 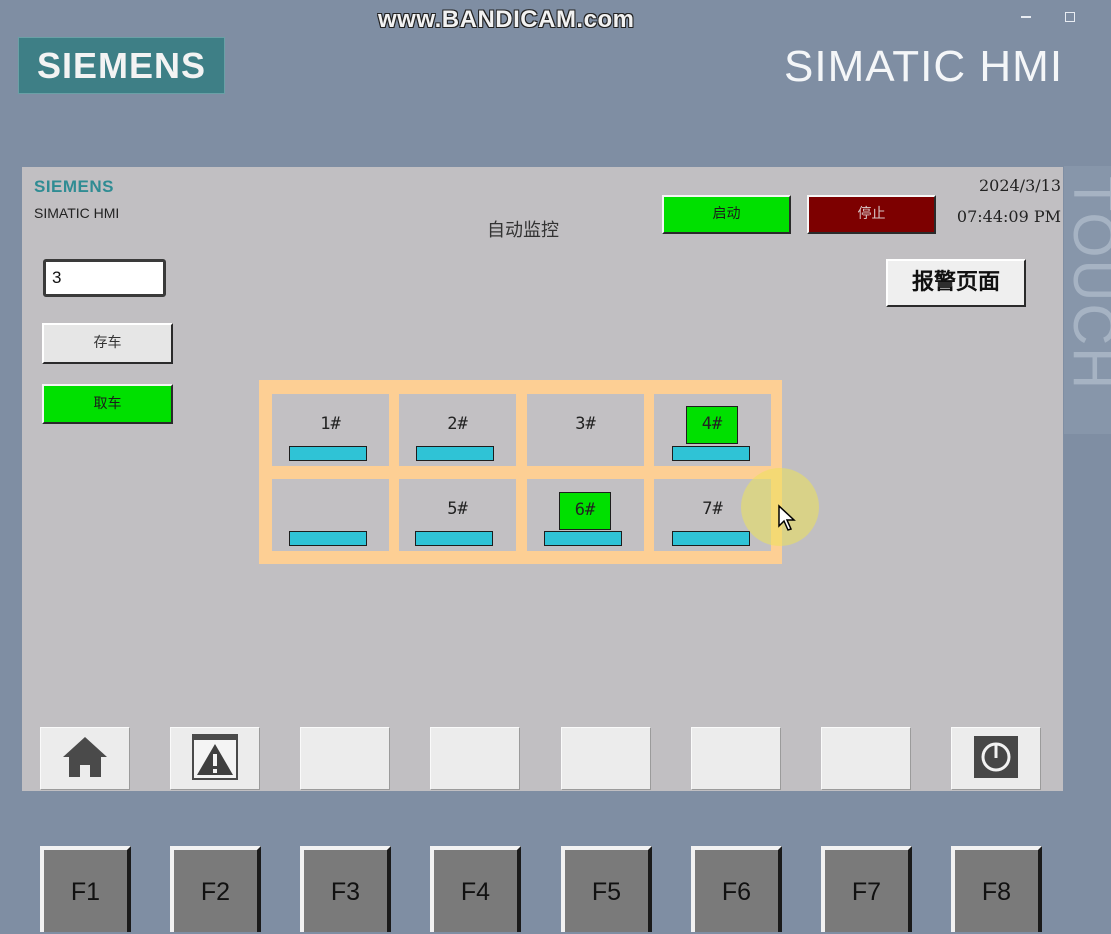 I want to click on home-icon, so click(x=85, y=759).